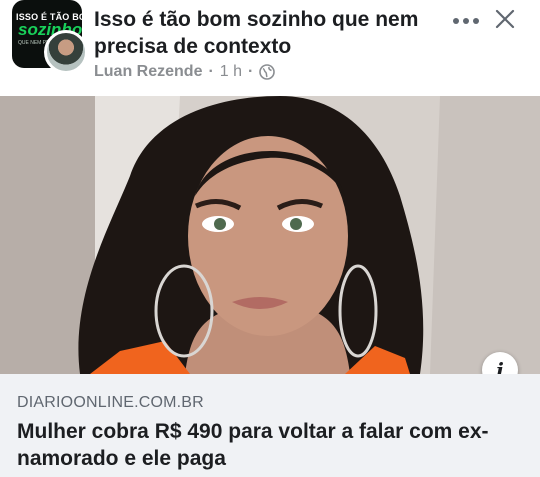  Describe the element at coordinates (110, 402) in the screenshot. I see `link-domain: DIARIOONLINE.COM.BR` at that location.